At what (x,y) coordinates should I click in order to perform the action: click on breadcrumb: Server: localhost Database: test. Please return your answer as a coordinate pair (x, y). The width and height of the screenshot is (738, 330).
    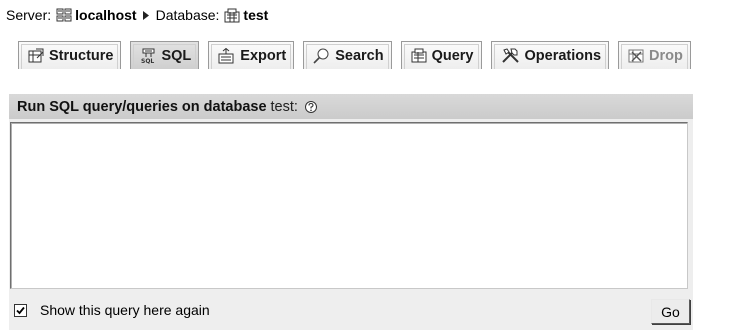
    Looking at the image, I should click on (137, 15).